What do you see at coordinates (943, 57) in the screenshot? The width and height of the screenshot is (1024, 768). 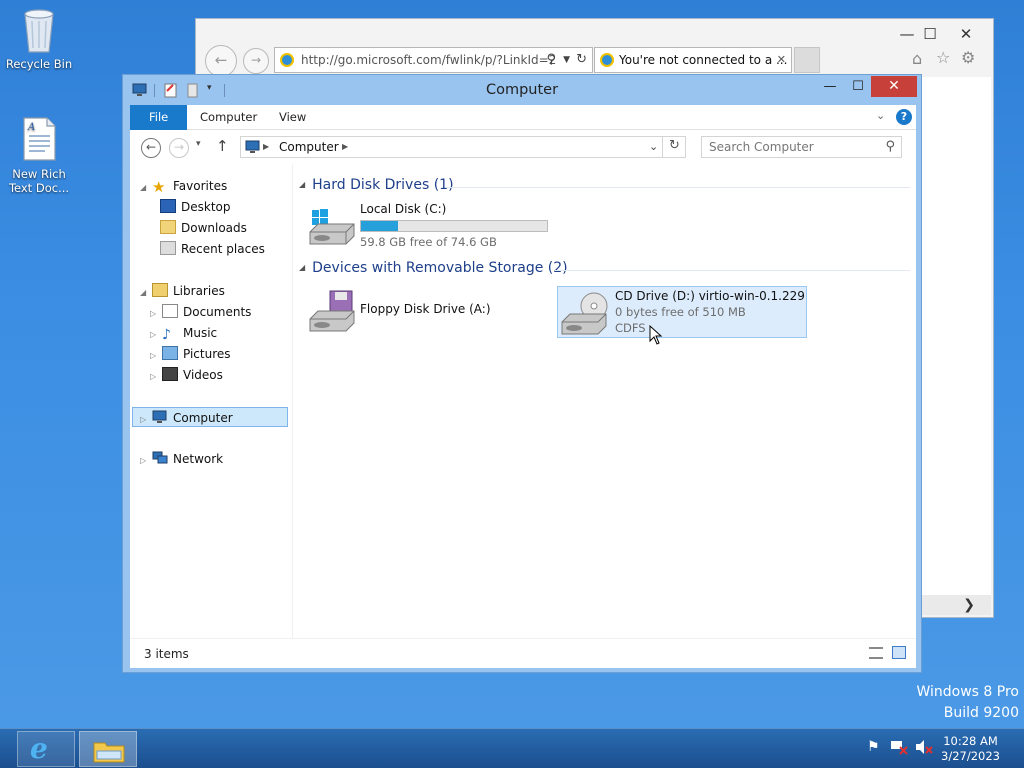 I see `favorites-star-icon: ☆` at bounding box center [943, 57].